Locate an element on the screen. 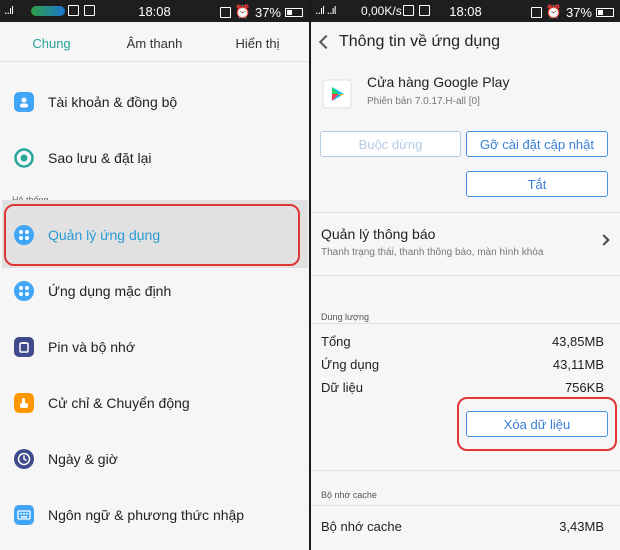 The height and width of the screenshot is (550, 620). storage-label: Tổng is located at coordinates (336, 341).